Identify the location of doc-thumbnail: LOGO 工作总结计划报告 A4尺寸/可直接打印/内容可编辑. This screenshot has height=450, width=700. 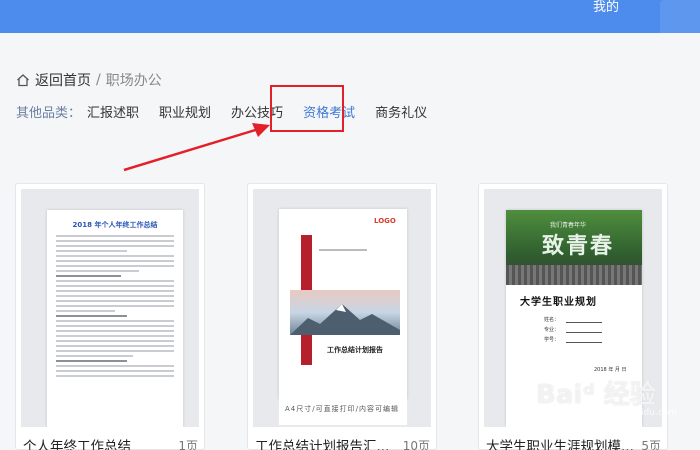
(342, 308).